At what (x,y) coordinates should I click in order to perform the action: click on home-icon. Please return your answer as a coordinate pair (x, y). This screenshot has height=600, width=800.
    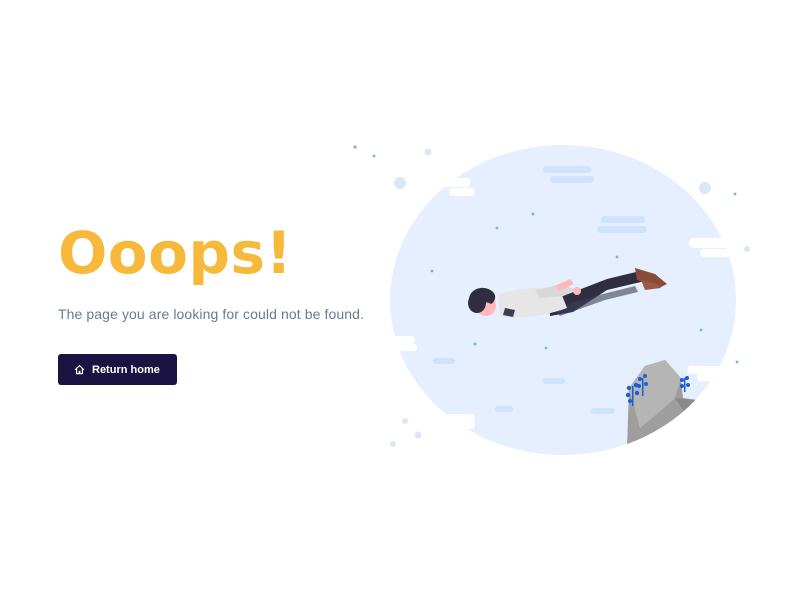
    Looking at the image, I should click on (79, 369).